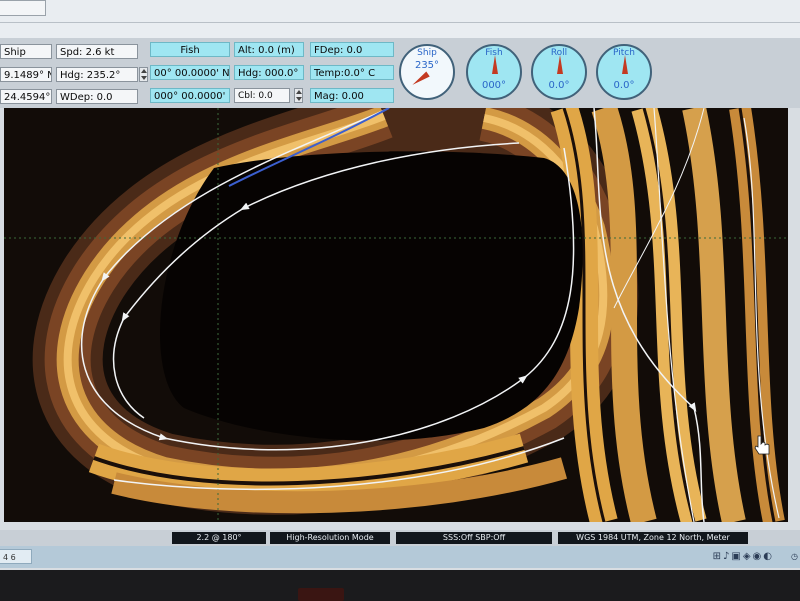  I want to click on gauge-value: 235°, so click(427, 65).